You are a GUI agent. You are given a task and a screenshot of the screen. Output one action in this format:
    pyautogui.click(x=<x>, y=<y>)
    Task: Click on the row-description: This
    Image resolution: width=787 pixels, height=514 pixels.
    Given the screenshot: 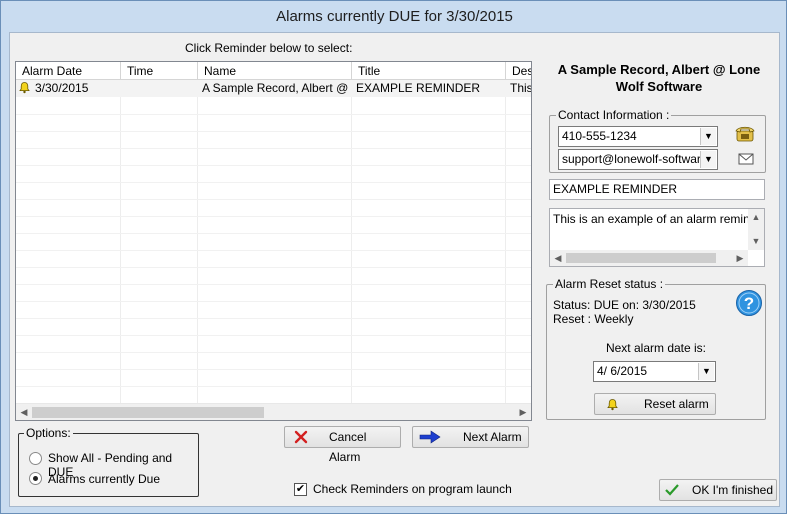 What is the action you would take?
    pyautogui.click(x=521, y=88)
    